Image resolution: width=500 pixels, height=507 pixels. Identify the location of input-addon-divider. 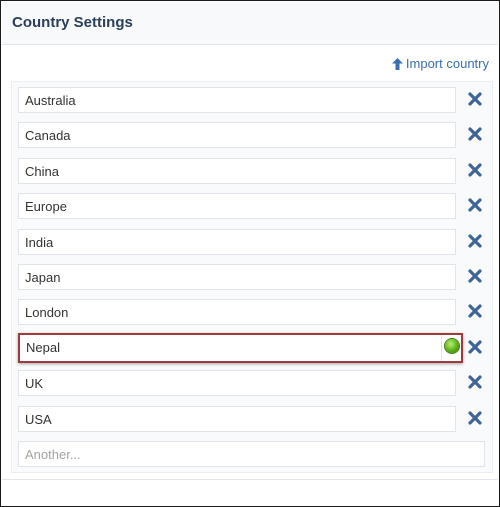
(441, 348).